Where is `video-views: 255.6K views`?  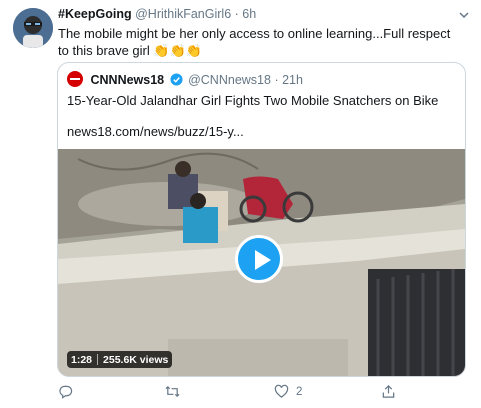
video-views: 255.6K views is located at coordinates (136, 359).